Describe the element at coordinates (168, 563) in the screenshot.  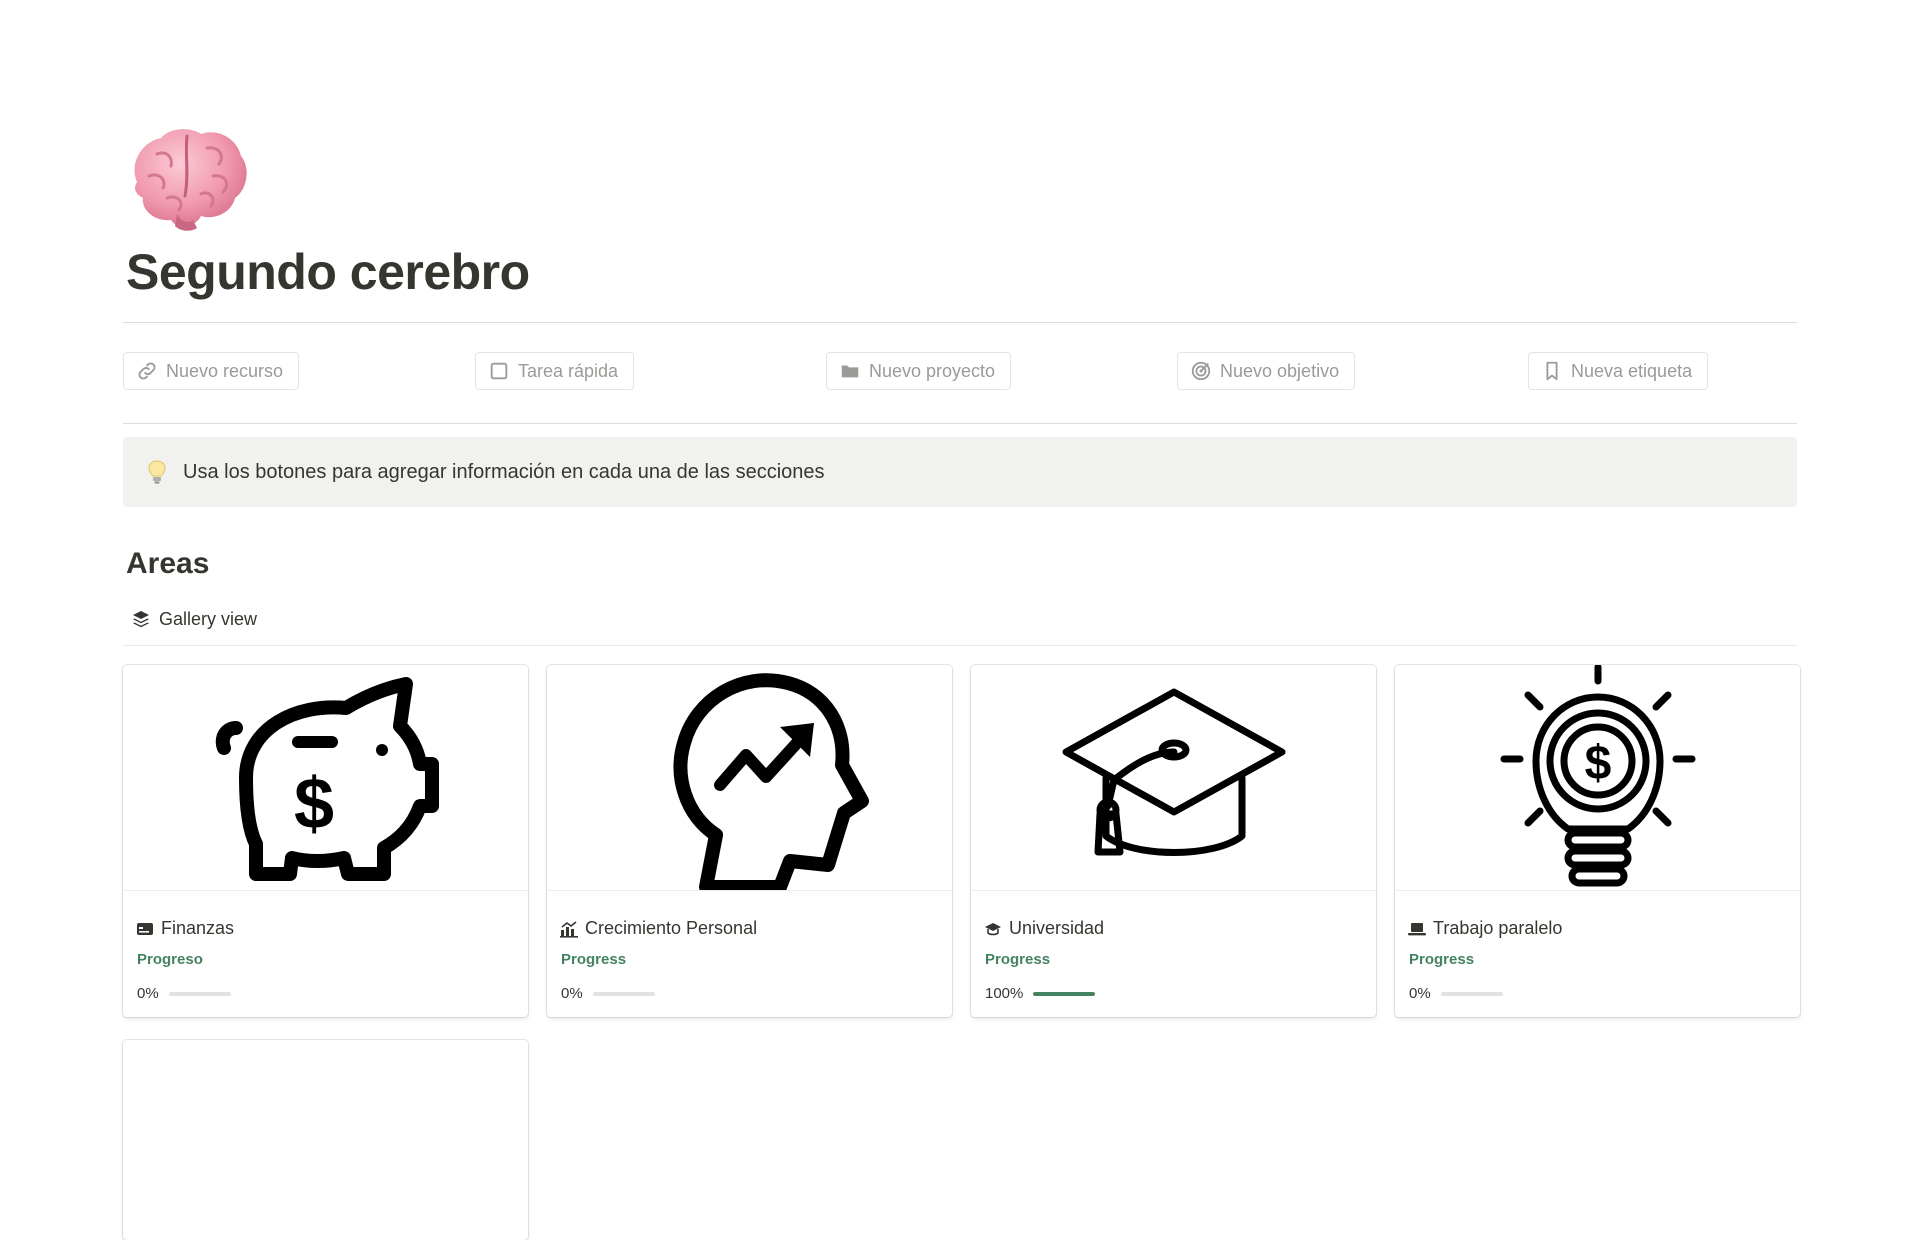
I see `areas-heading: Areas` at that location.